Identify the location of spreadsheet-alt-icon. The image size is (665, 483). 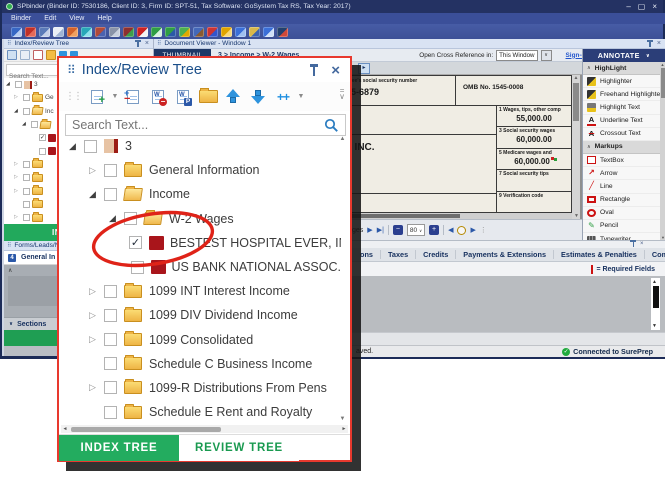
(170, 31).